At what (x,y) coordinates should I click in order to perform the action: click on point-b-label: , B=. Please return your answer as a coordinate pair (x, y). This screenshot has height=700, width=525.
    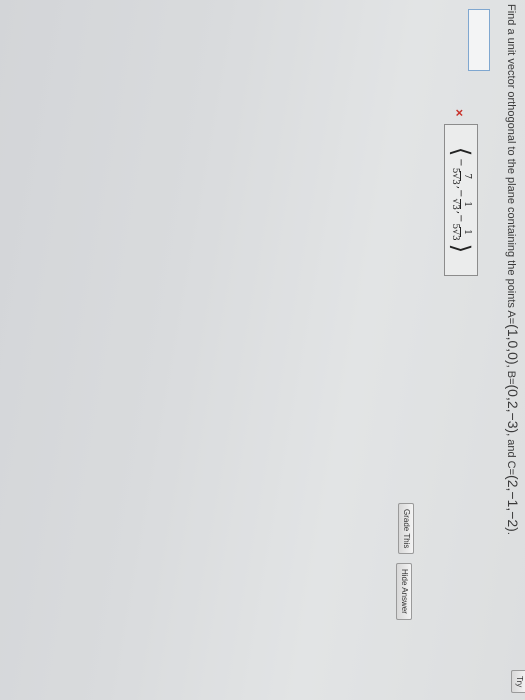
    Looking at the image, I should click on (511, 374).